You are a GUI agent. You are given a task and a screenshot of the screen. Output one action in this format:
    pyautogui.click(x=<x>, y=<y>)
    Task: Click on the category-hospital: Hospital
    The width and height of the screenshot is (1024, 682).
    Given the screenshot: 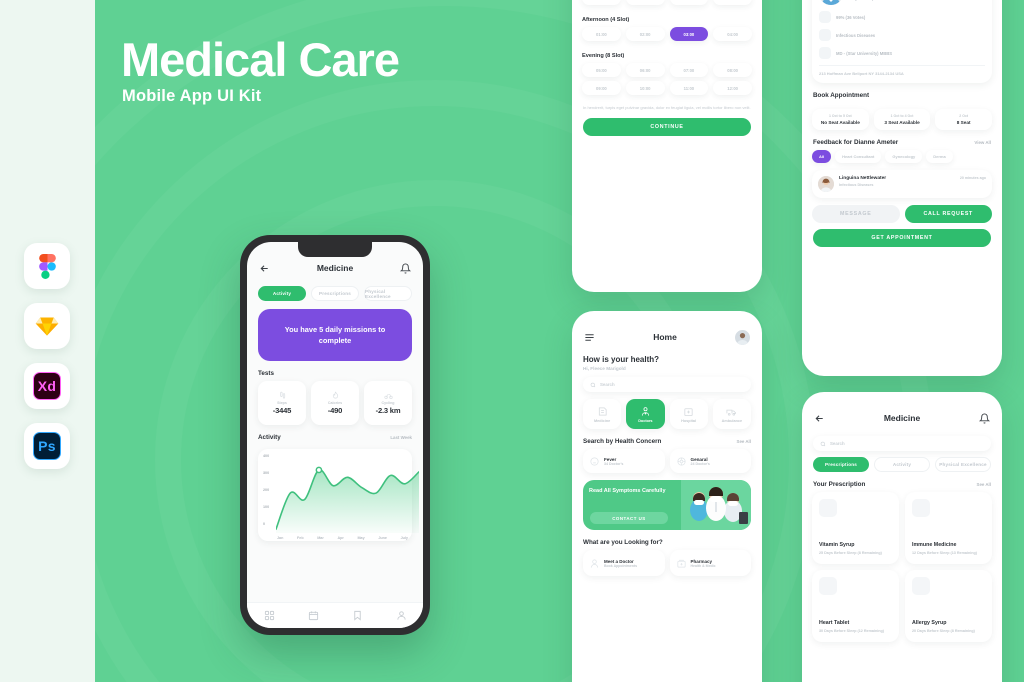 What is the action you would take?
    pyautogui.click(x=688, y=414)
    